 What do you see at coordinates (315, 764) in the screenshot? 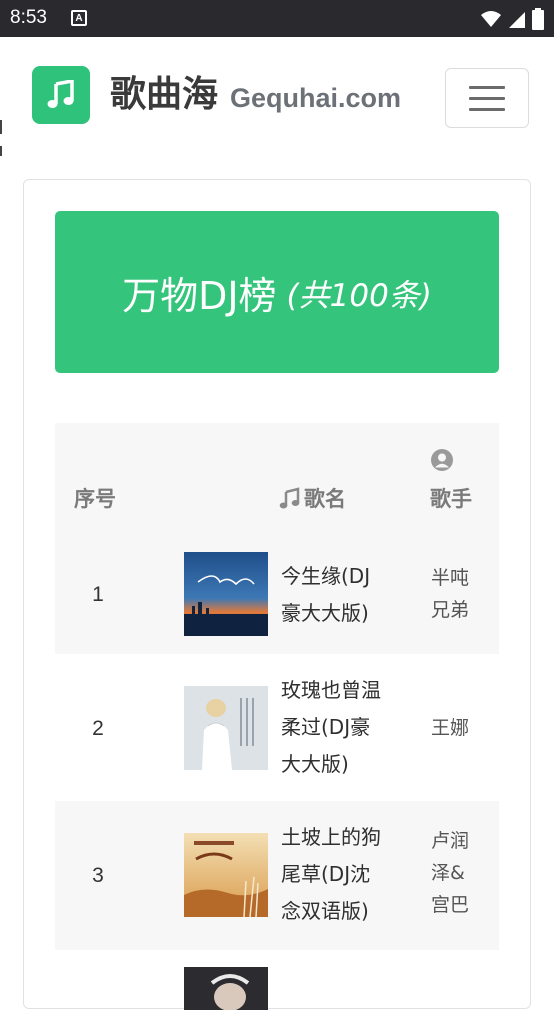
I see `song-title-line: 大大版)` at bounding box center [315, 764].